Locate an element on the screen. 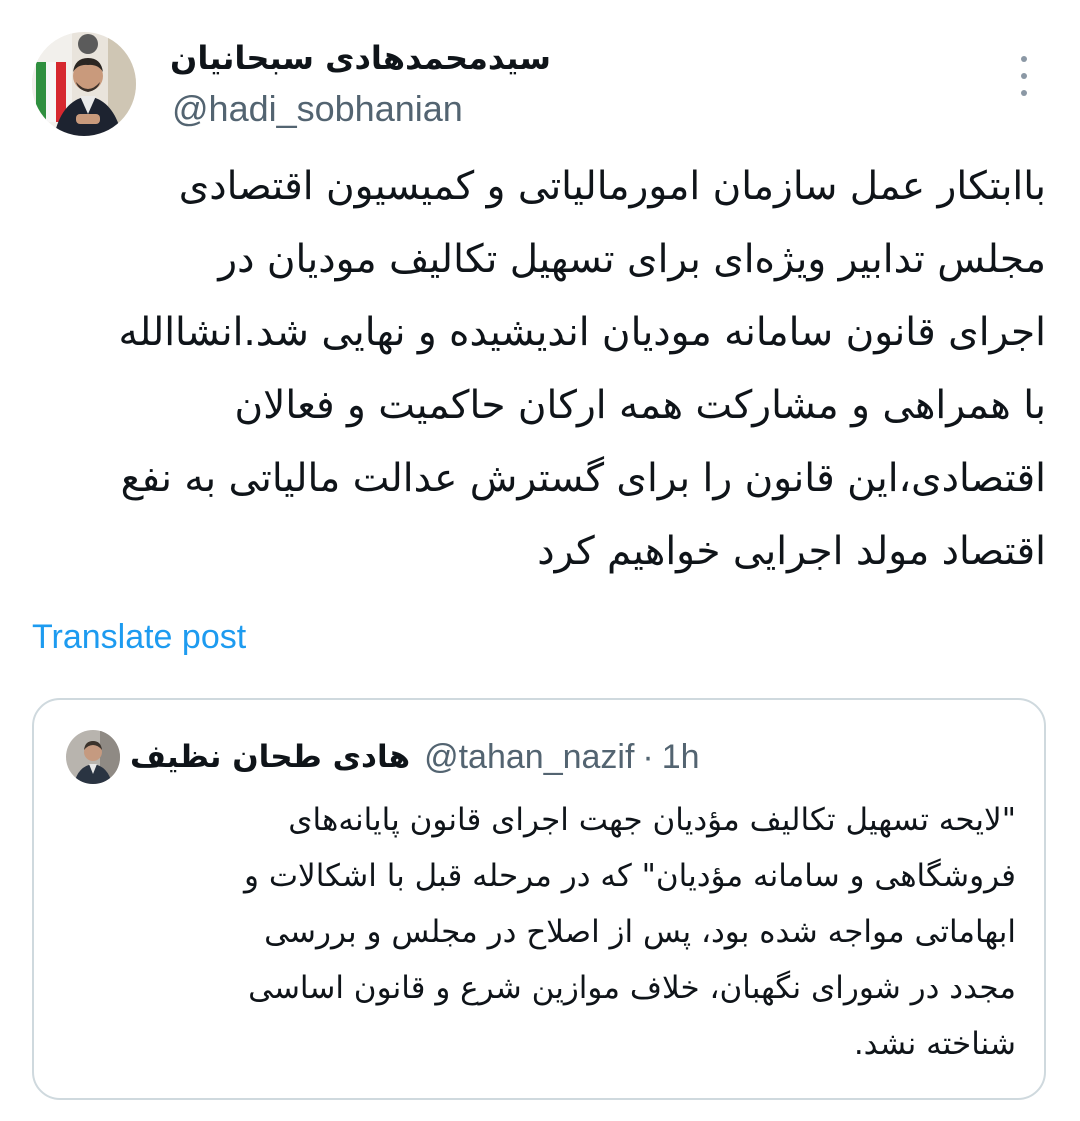 Image resolution: width=1080 pixels, height=1121 pixels. author-avatar is located at coordinates (84, 84).